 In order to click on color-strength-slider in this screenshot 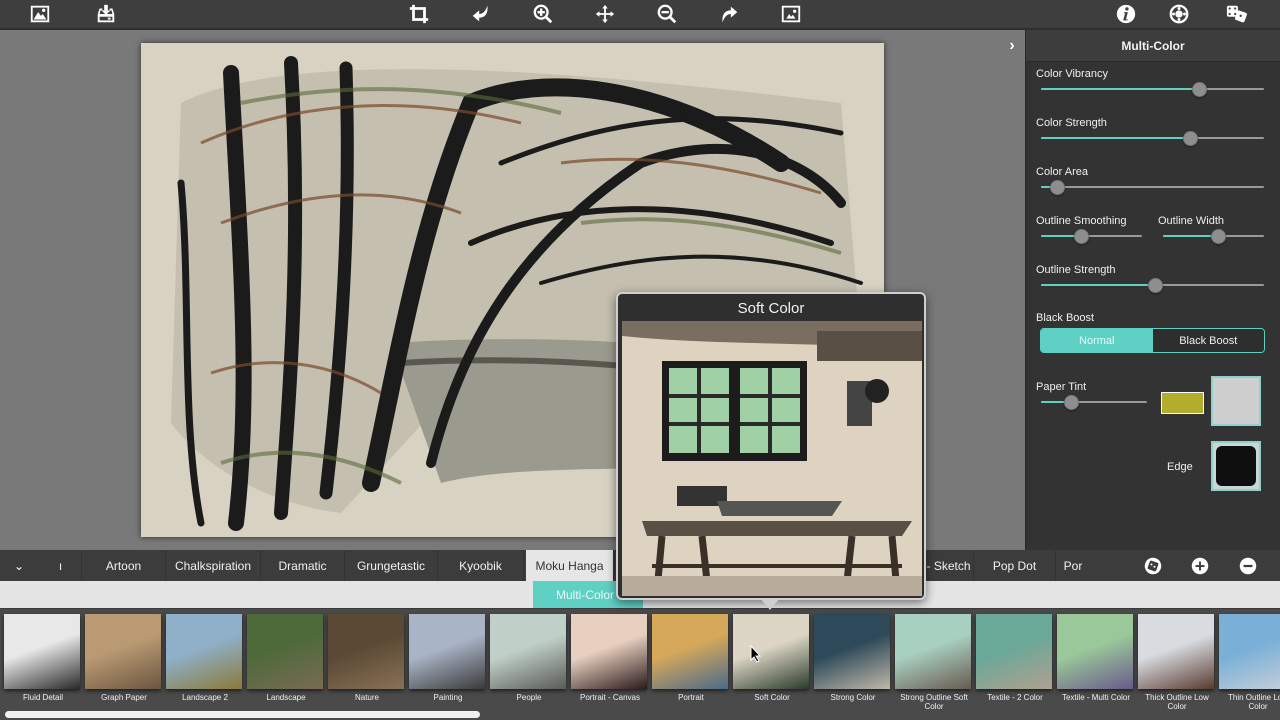, I will do `click(1152, 138)`.